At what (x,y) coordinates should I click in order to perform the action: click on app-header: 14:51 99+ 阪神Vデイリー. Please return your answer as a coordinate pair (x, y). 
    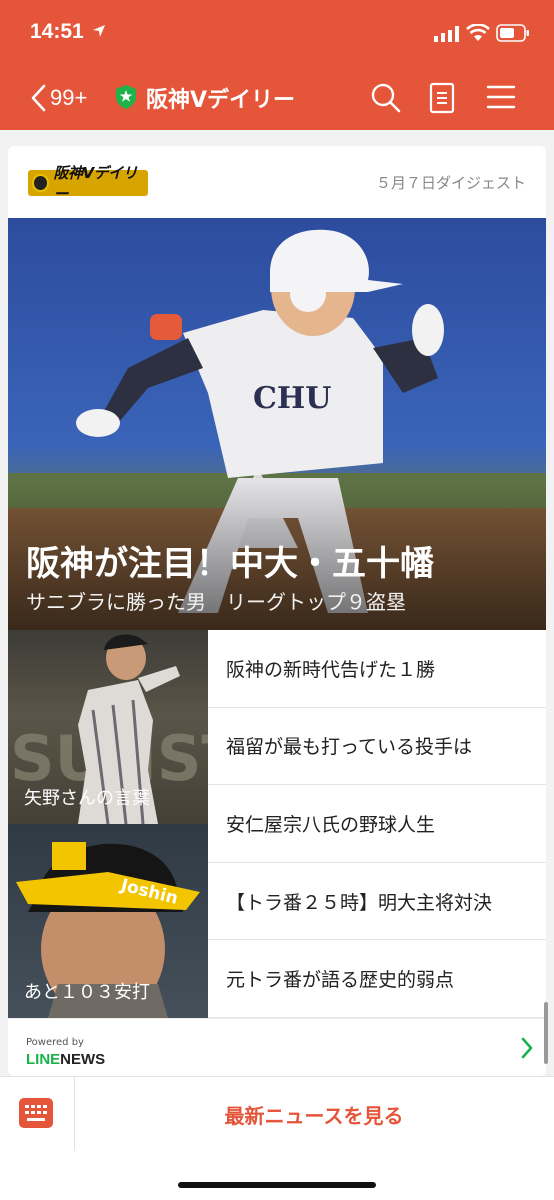
    Looking at the image, I should click on (277, 65).